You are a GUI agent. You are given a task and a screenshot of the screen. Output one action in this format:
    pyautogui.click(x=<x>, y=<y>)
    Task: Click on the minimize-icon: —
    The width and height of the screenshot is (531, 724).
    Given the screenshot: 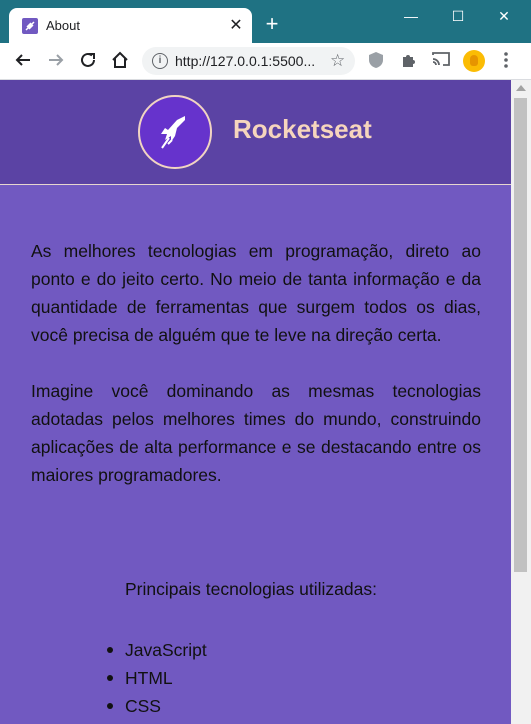 What is the action you would take?
    pyautogui.click(x=411, y=16)
    